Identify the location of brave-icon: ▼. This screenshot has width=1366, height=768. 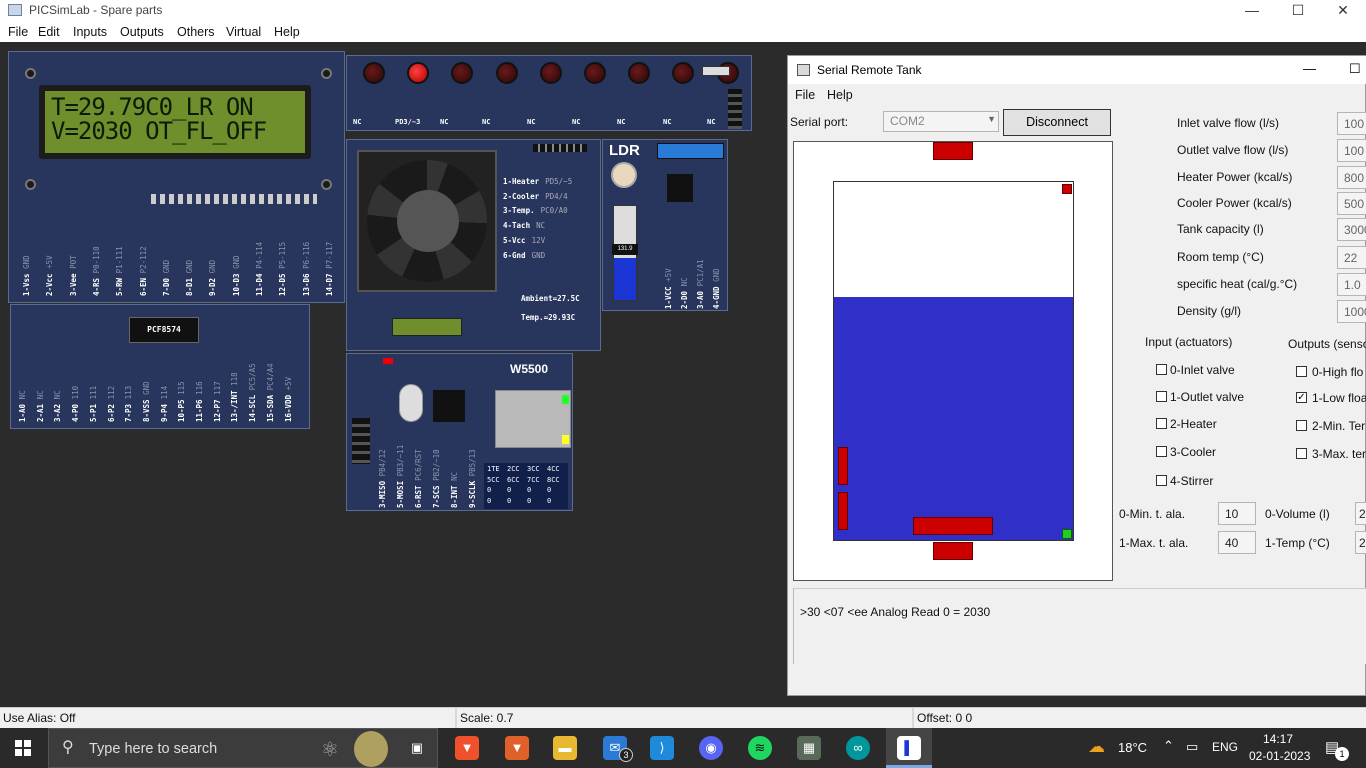
(467, 748).